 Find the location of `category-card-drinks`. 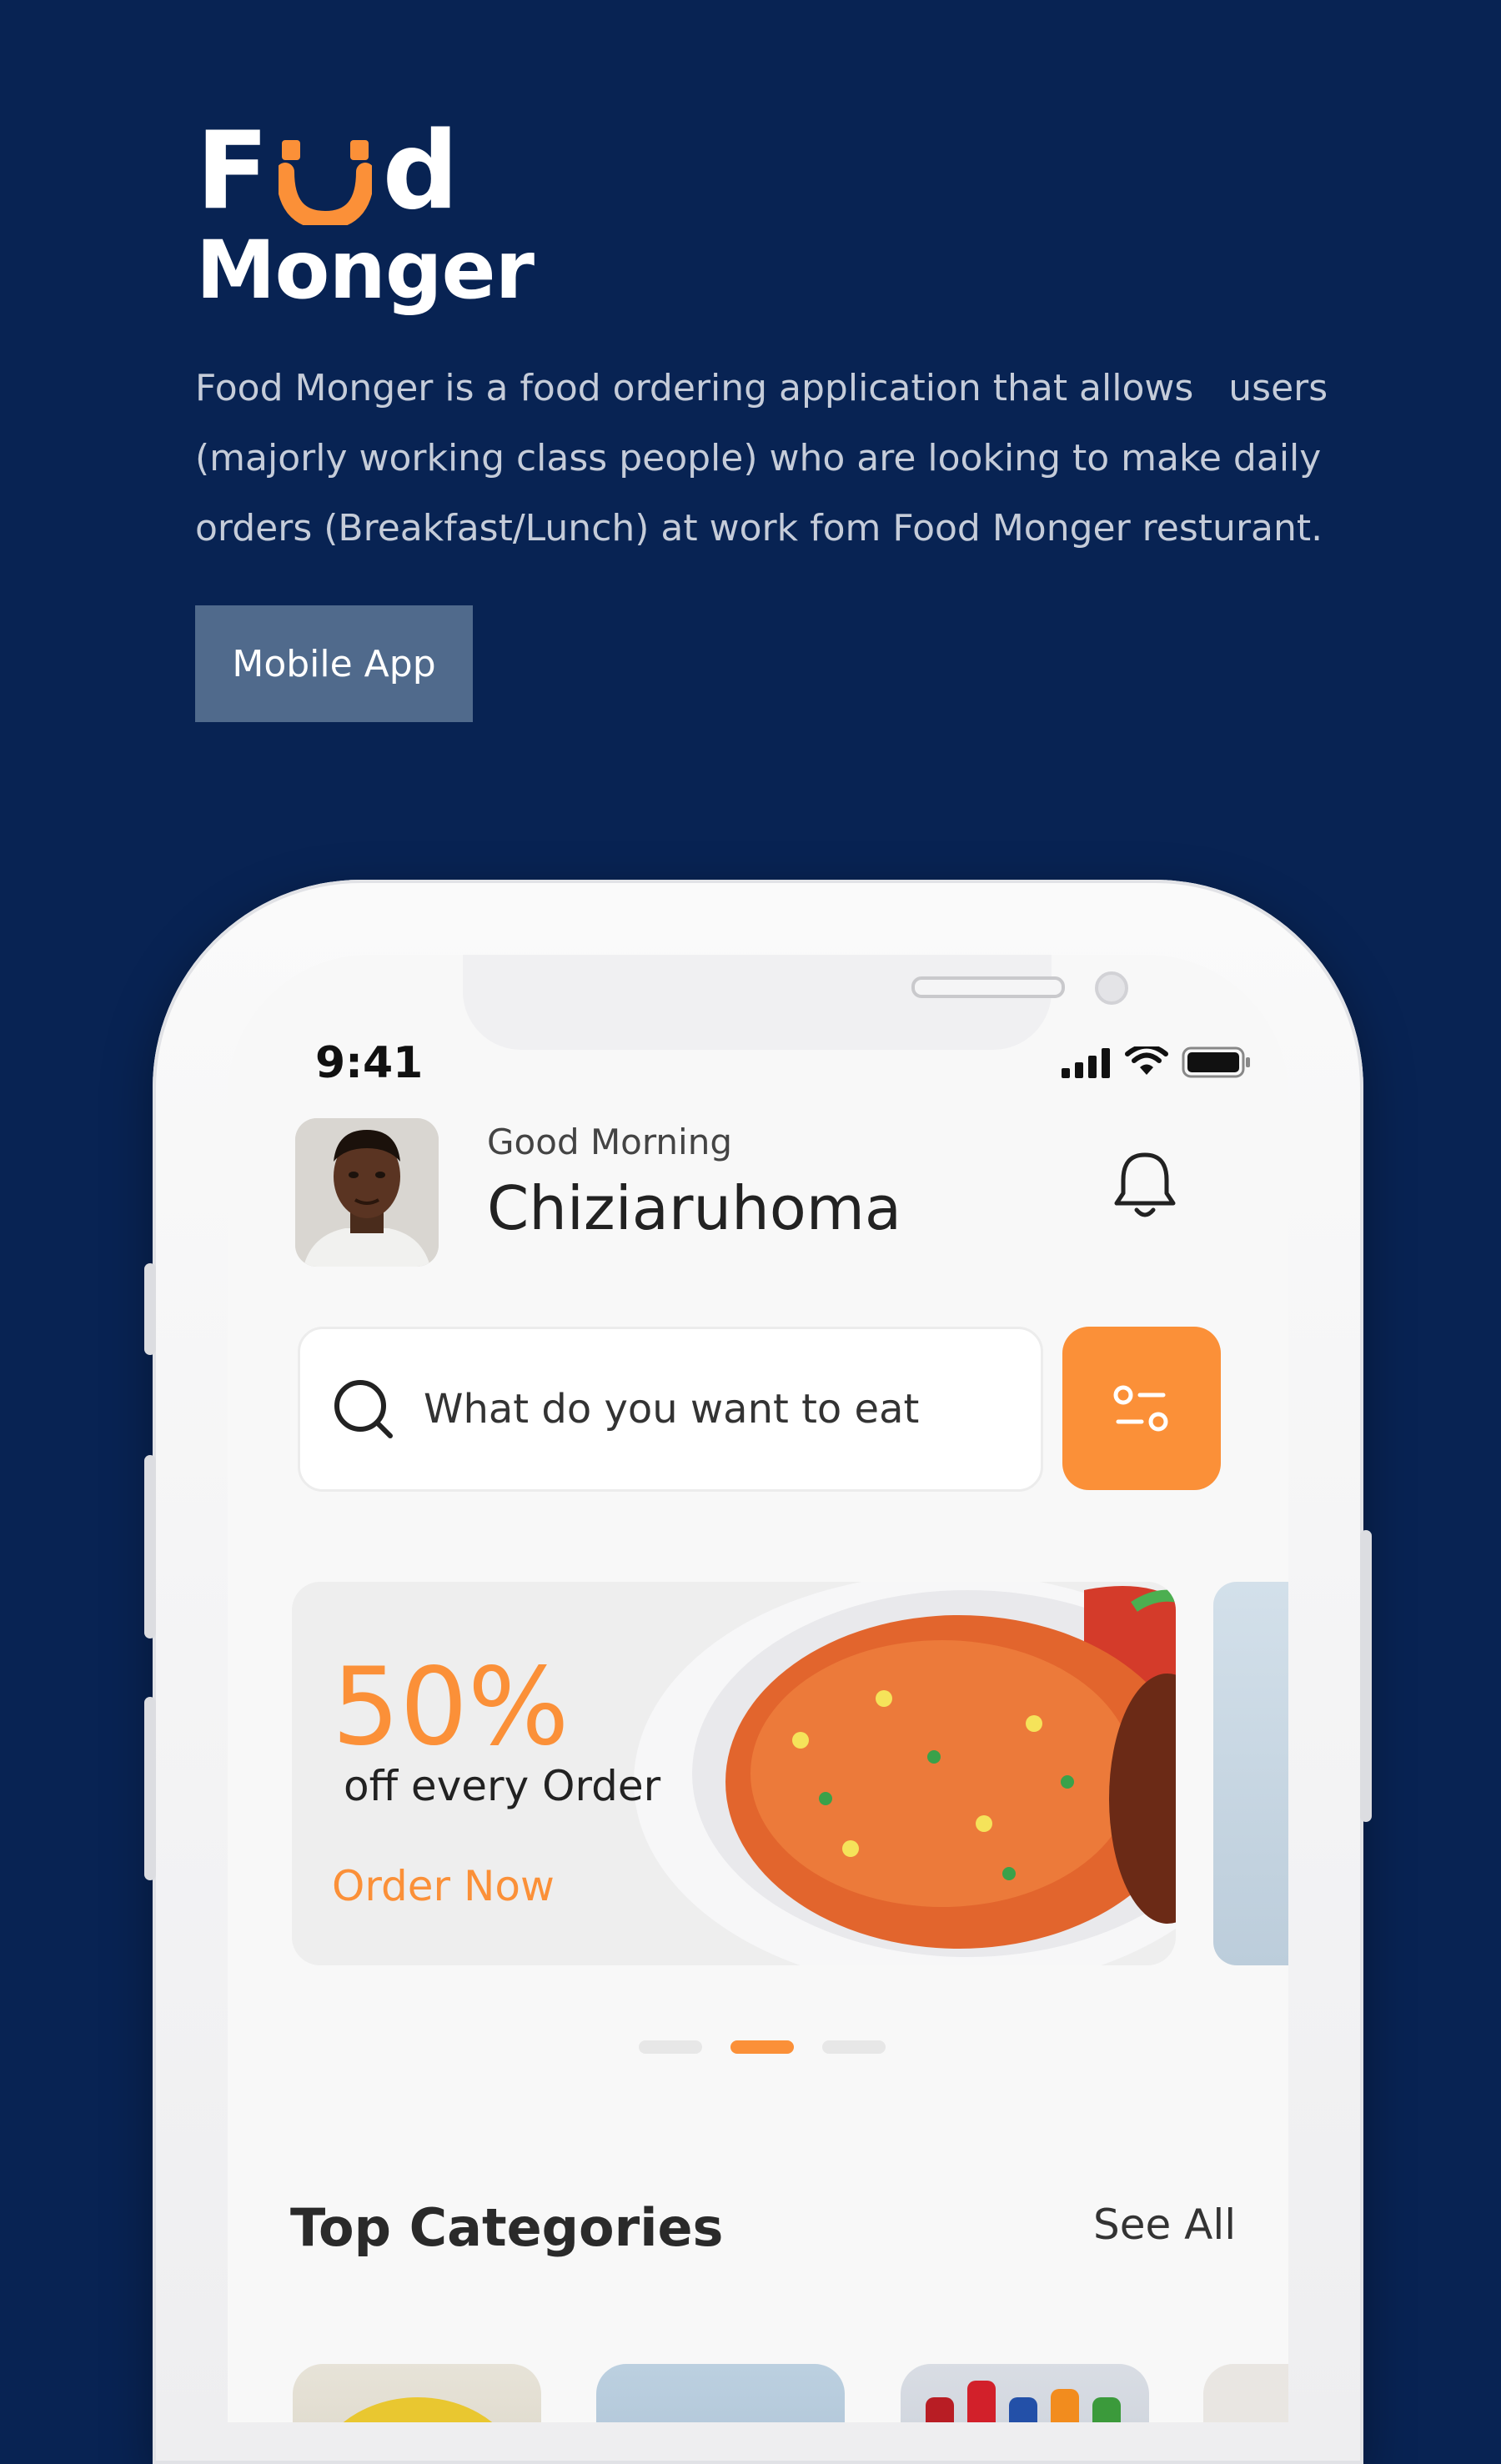

category-card-drinks is located at coordinates (1025, 2393).